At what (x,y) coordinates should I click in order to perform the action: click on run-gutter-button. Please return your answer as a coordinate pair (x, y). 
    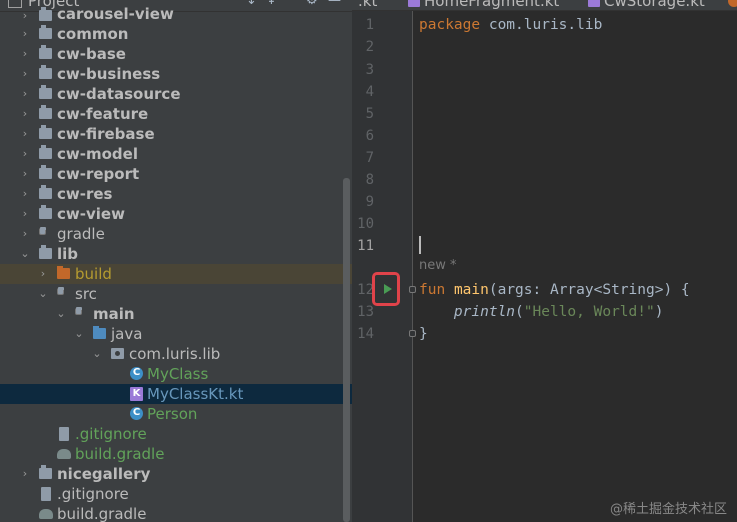
    Looking at the image, I should click on (386, 289).